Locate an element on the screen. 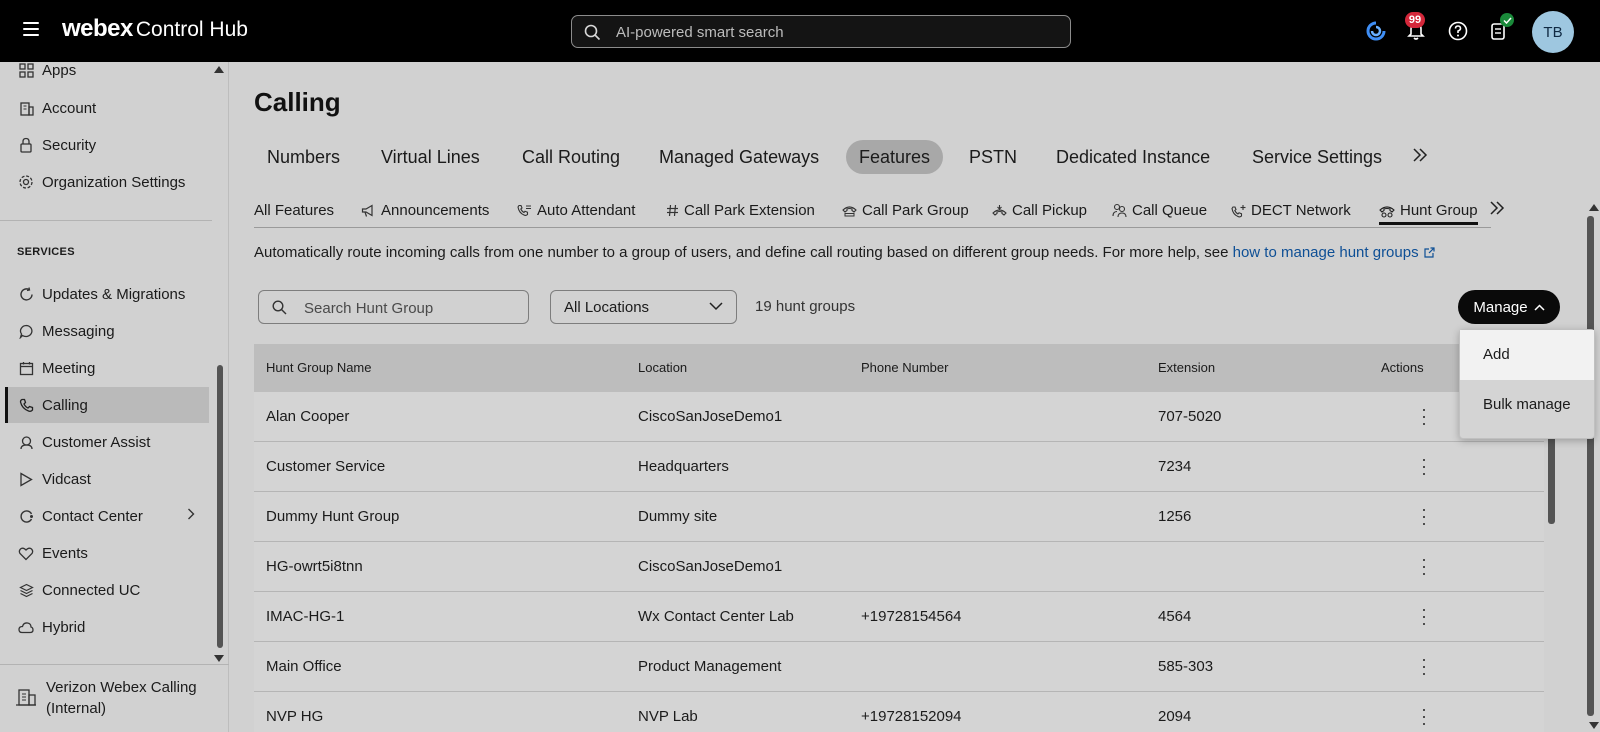 Image resolution: width=1600 pixels, height=732 pixels. brand-logo: webex Control Hub is located at coordinates (155, 29).